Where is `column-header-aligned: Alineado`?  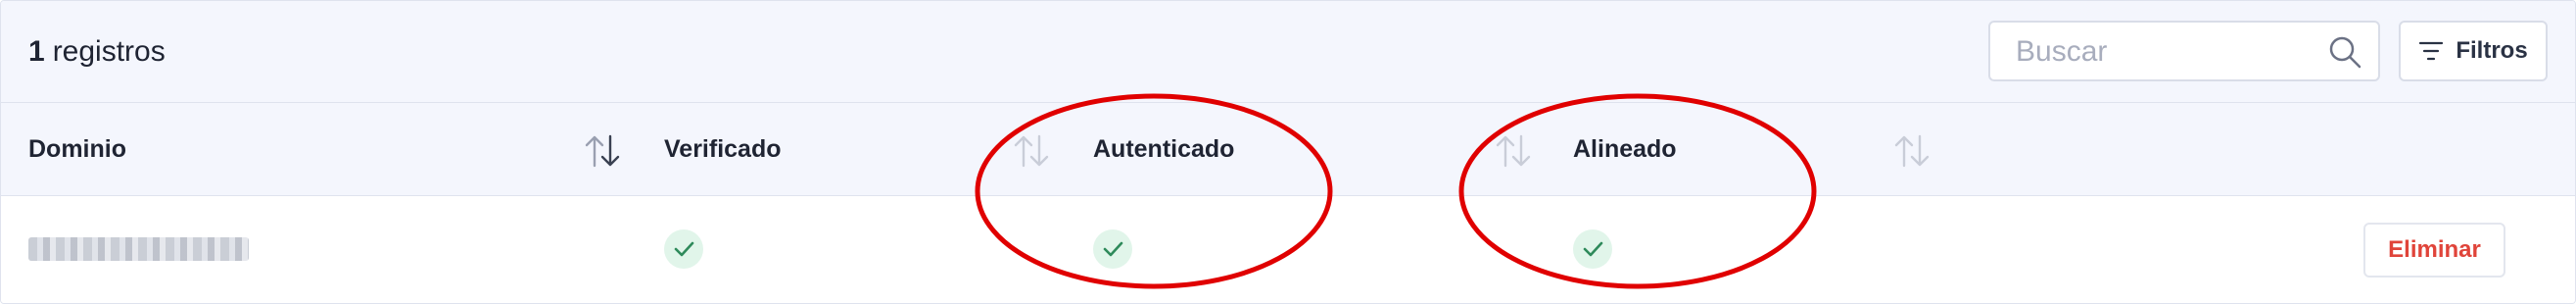
column-header-aligned: Alineado is located at coordinates (1625, 149).